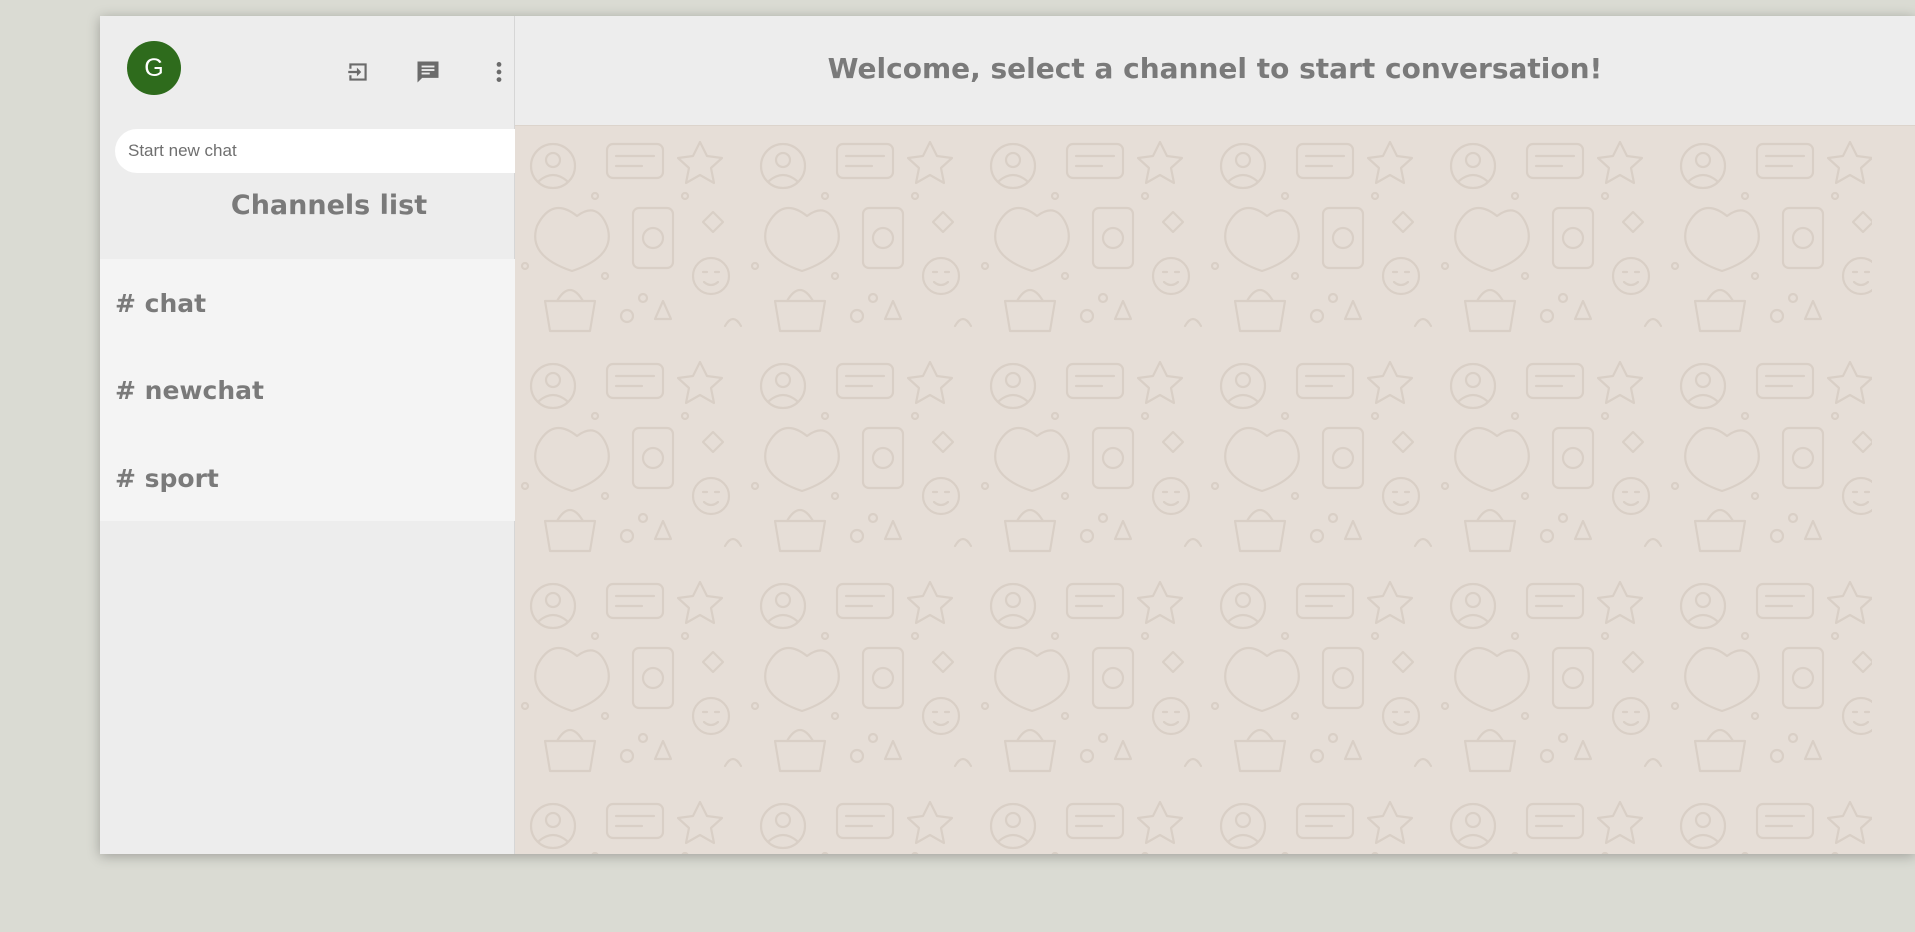 The width and height of the screenshot is (1915, 932). I want to click on channels-title: Channels list, so click(329, 205).